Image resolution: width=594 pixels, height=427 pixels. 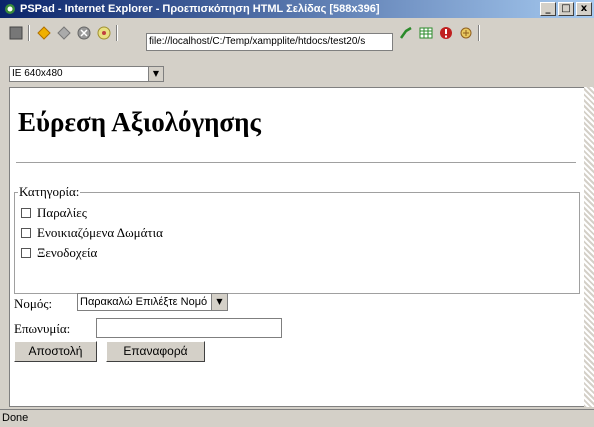 What do you see at coordinates (406, 33) in the screenshot?
I see `go-icon` at bounding box center [406, 33].